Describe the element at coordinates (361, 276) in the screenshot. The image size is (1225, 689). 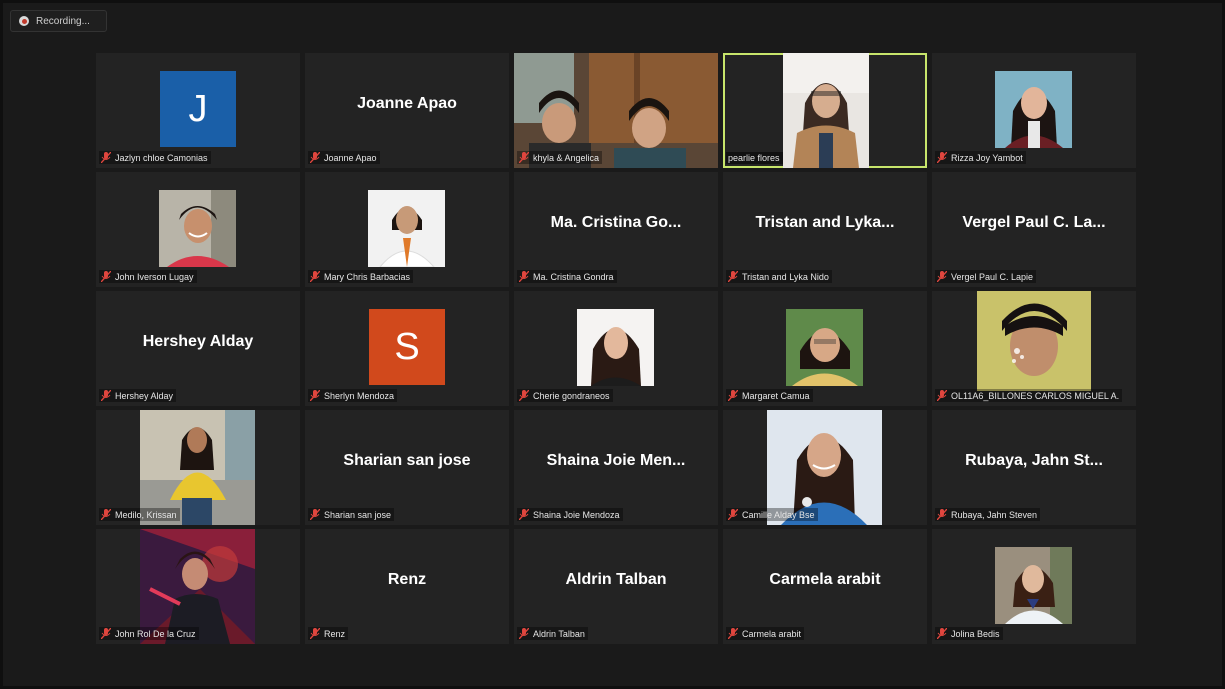
I see `participant-name-label: Mary Chris Barbacias` at that location.